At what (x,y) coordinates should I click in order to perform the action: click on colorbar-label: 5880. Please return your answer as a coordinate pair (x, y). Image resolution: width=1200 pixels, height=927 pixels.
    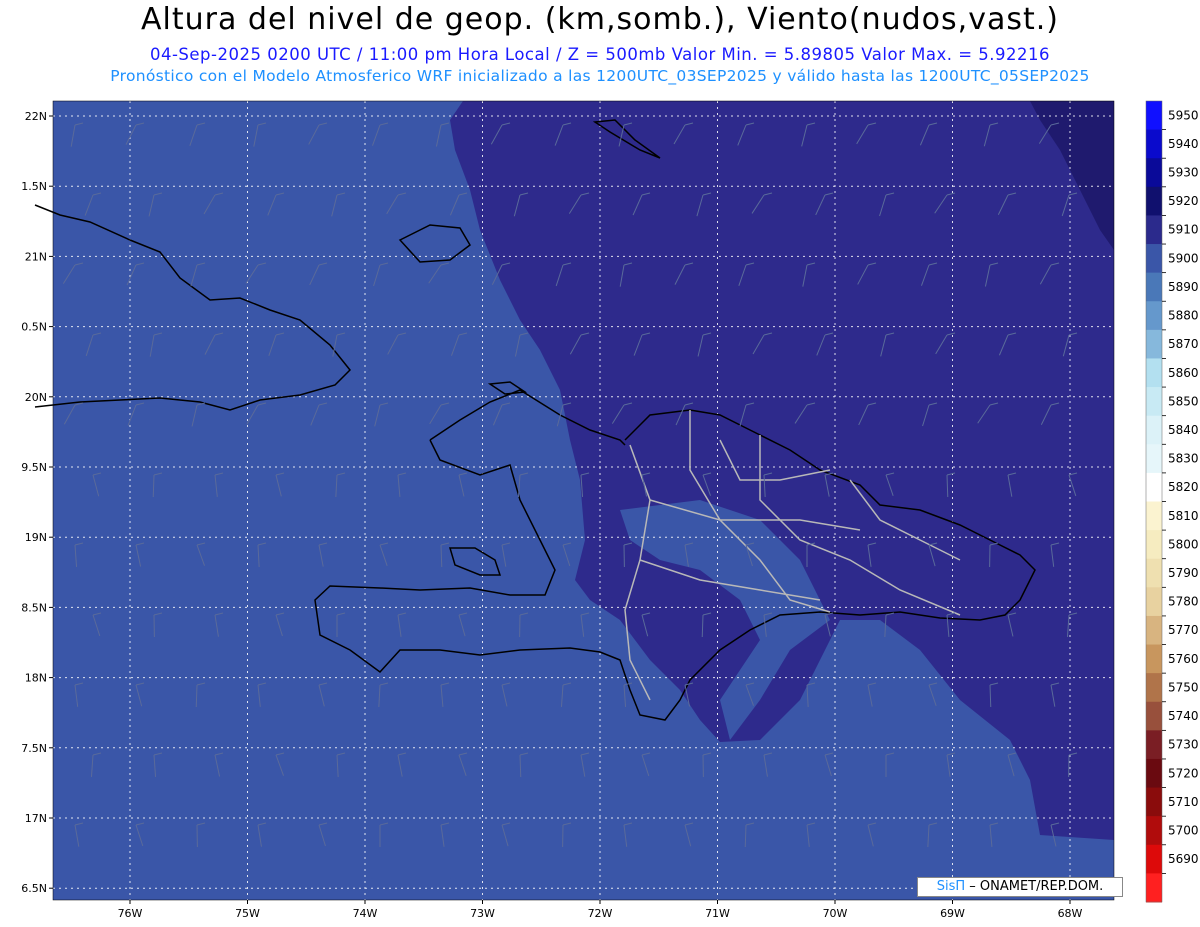
    Looking at the image, I should click on (1183, 316).